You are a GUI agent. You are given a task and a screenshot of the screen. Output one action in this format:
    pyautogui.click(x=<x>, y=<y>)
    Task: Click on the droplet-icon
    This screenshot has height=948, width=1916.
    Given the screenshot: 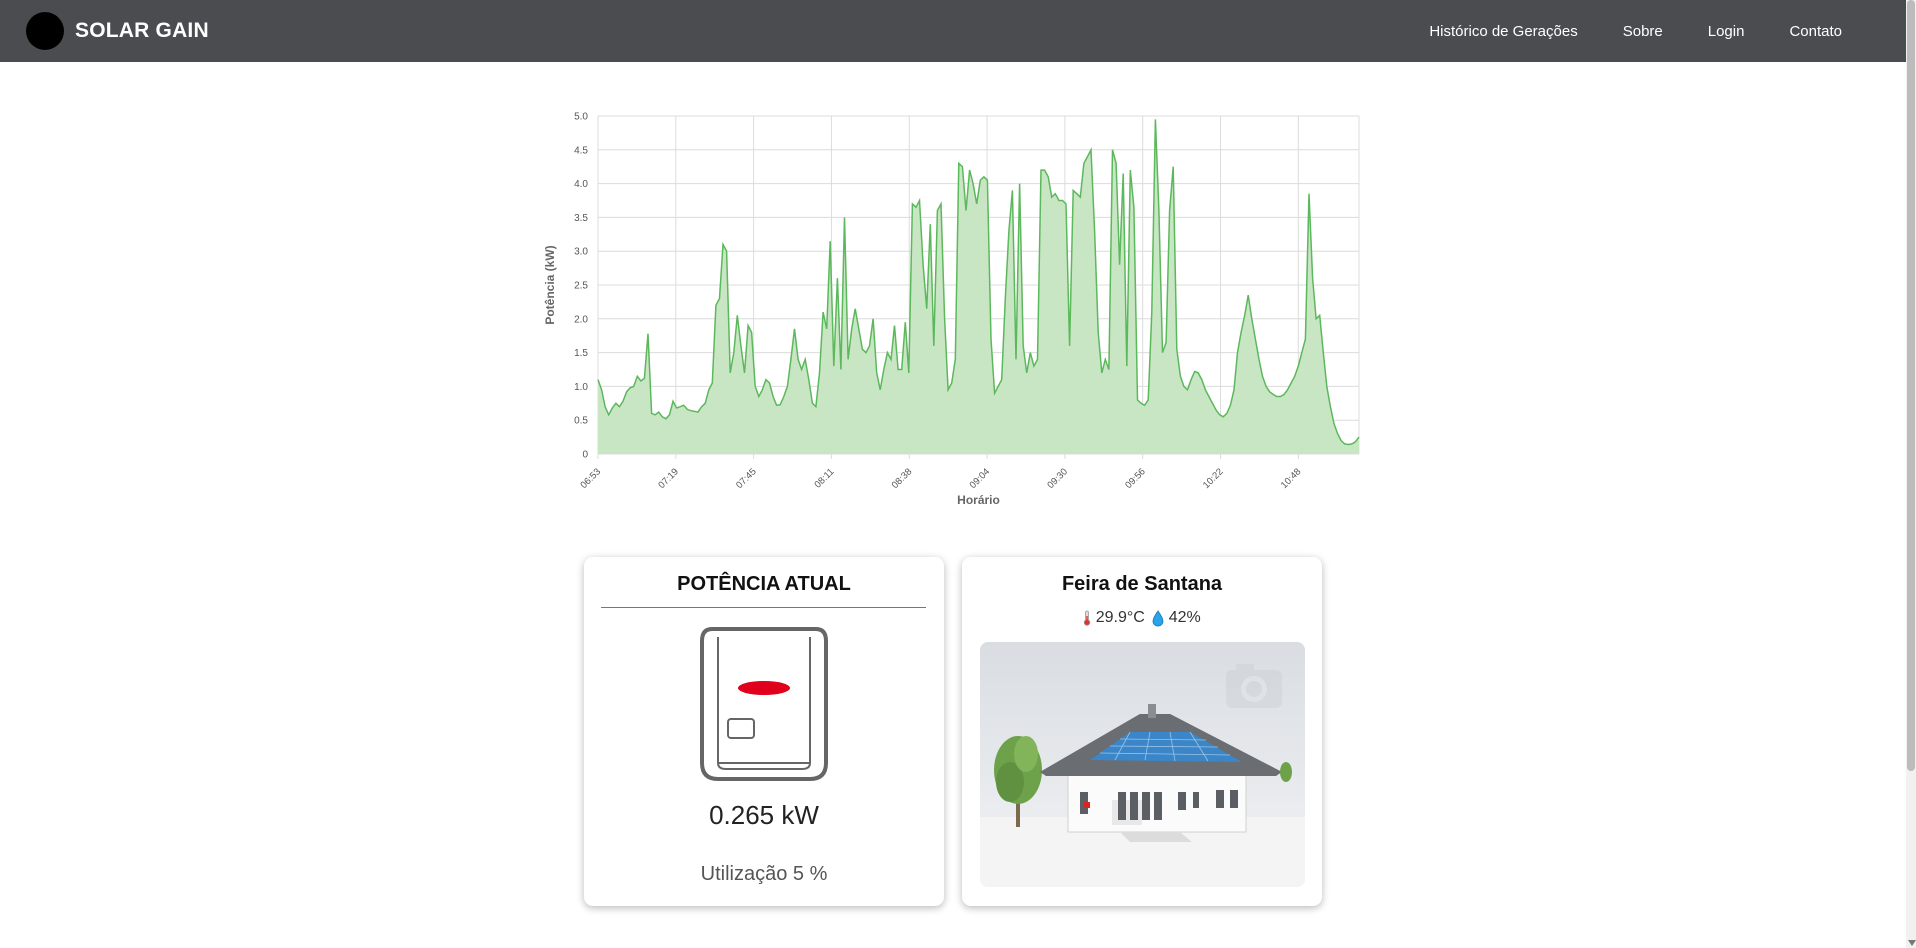 What is the action you would take?
    pyautogui.click(x=1158, y=617)
    